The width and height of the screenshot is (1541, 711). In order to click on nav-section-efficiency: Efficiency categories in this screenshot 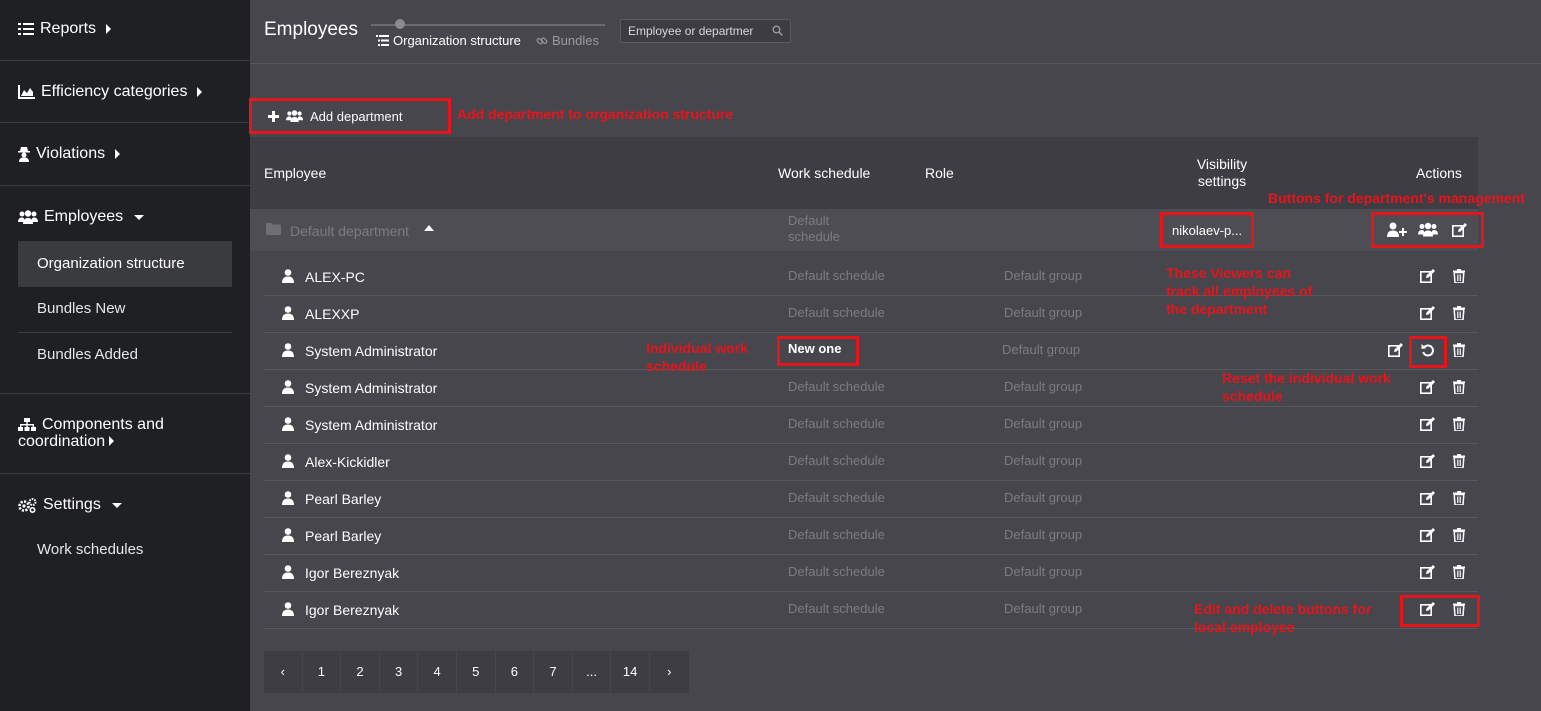, I will do `click(125, 92)`.